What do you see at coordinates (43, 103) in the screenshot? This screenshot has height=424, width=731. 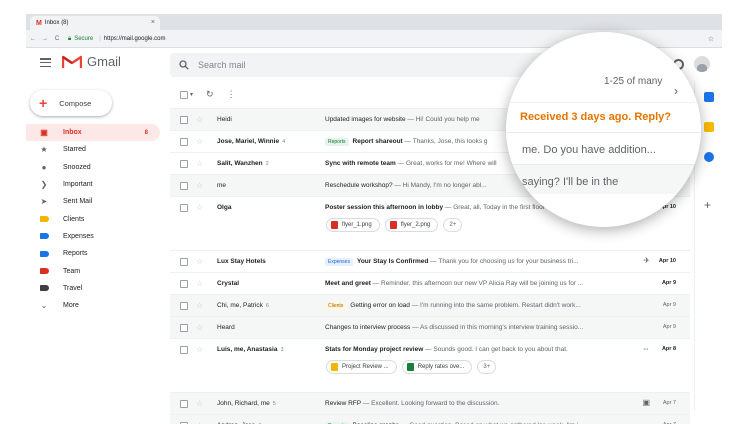 I see `plus-icon: +` at bounding box center [43, 103].